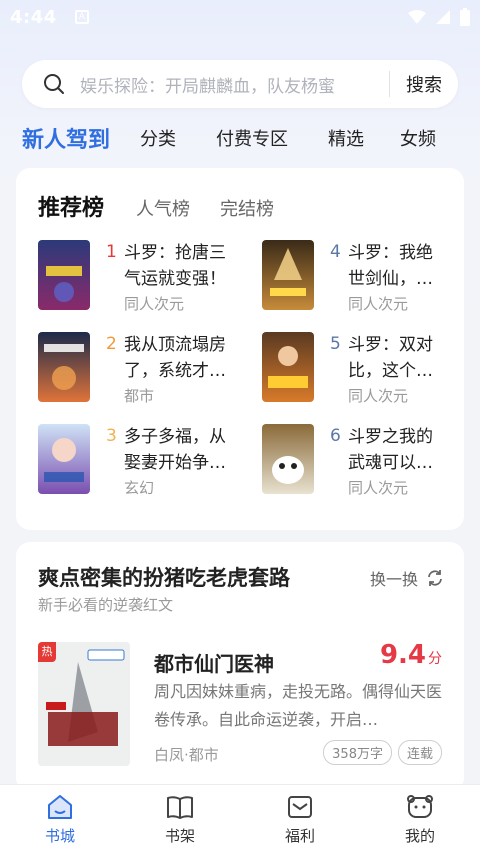 The image size is (480, 854). What do you see at coordinates (402, 655) in the screenshot?
I see `score-value: 9.4` at bounding box center [402, 655].